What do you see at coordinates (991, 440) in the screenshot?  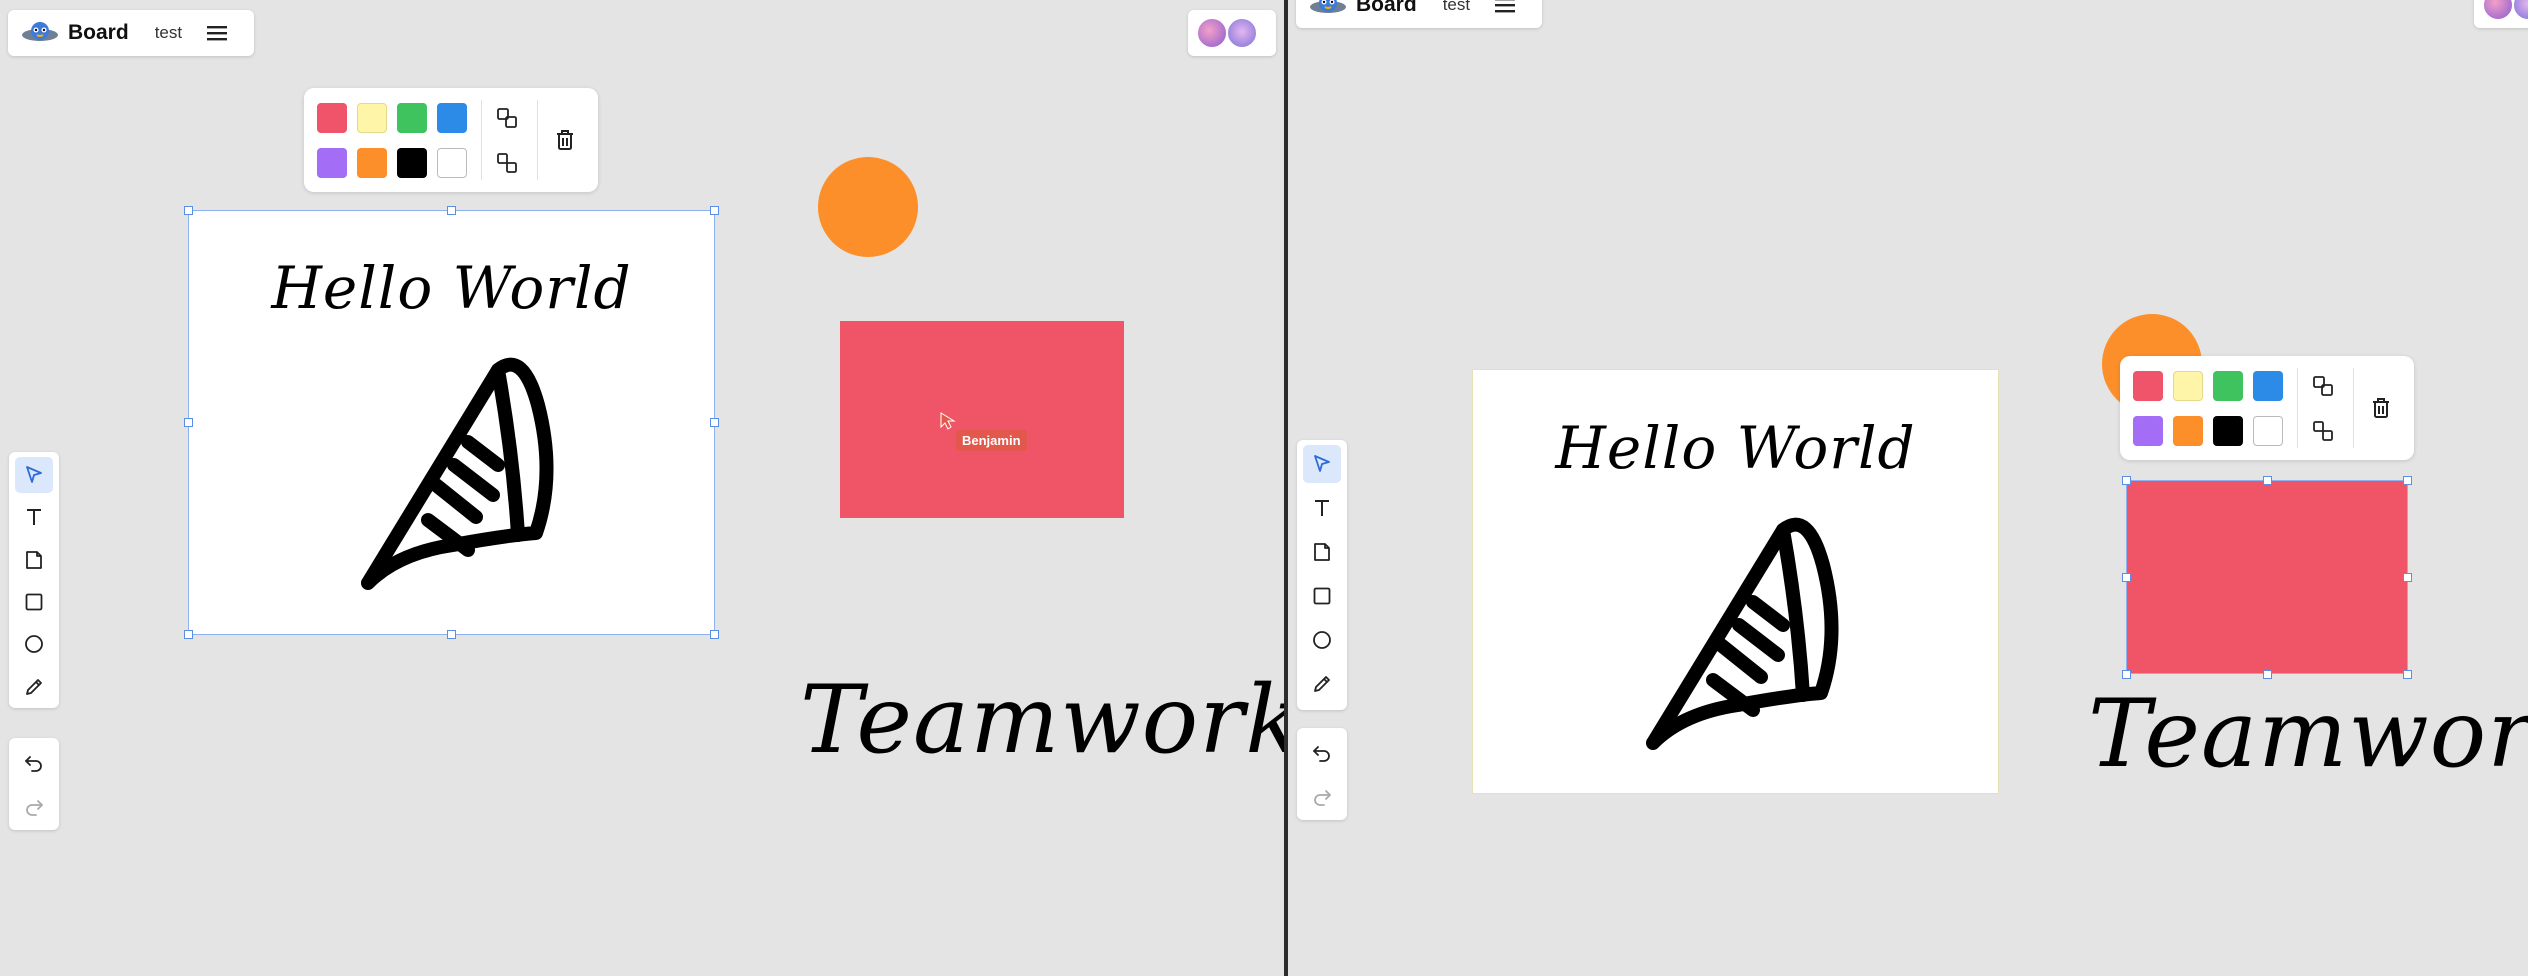 I see `cursor-label: Benjamin` at bounding box center [991, 440].